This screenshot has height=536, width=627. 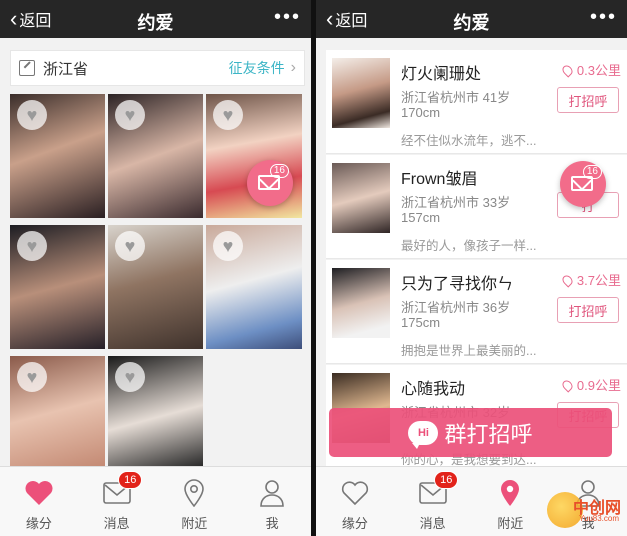 I want to click on filter-conditions-link: 征友条件, so click(x=257, y=68).